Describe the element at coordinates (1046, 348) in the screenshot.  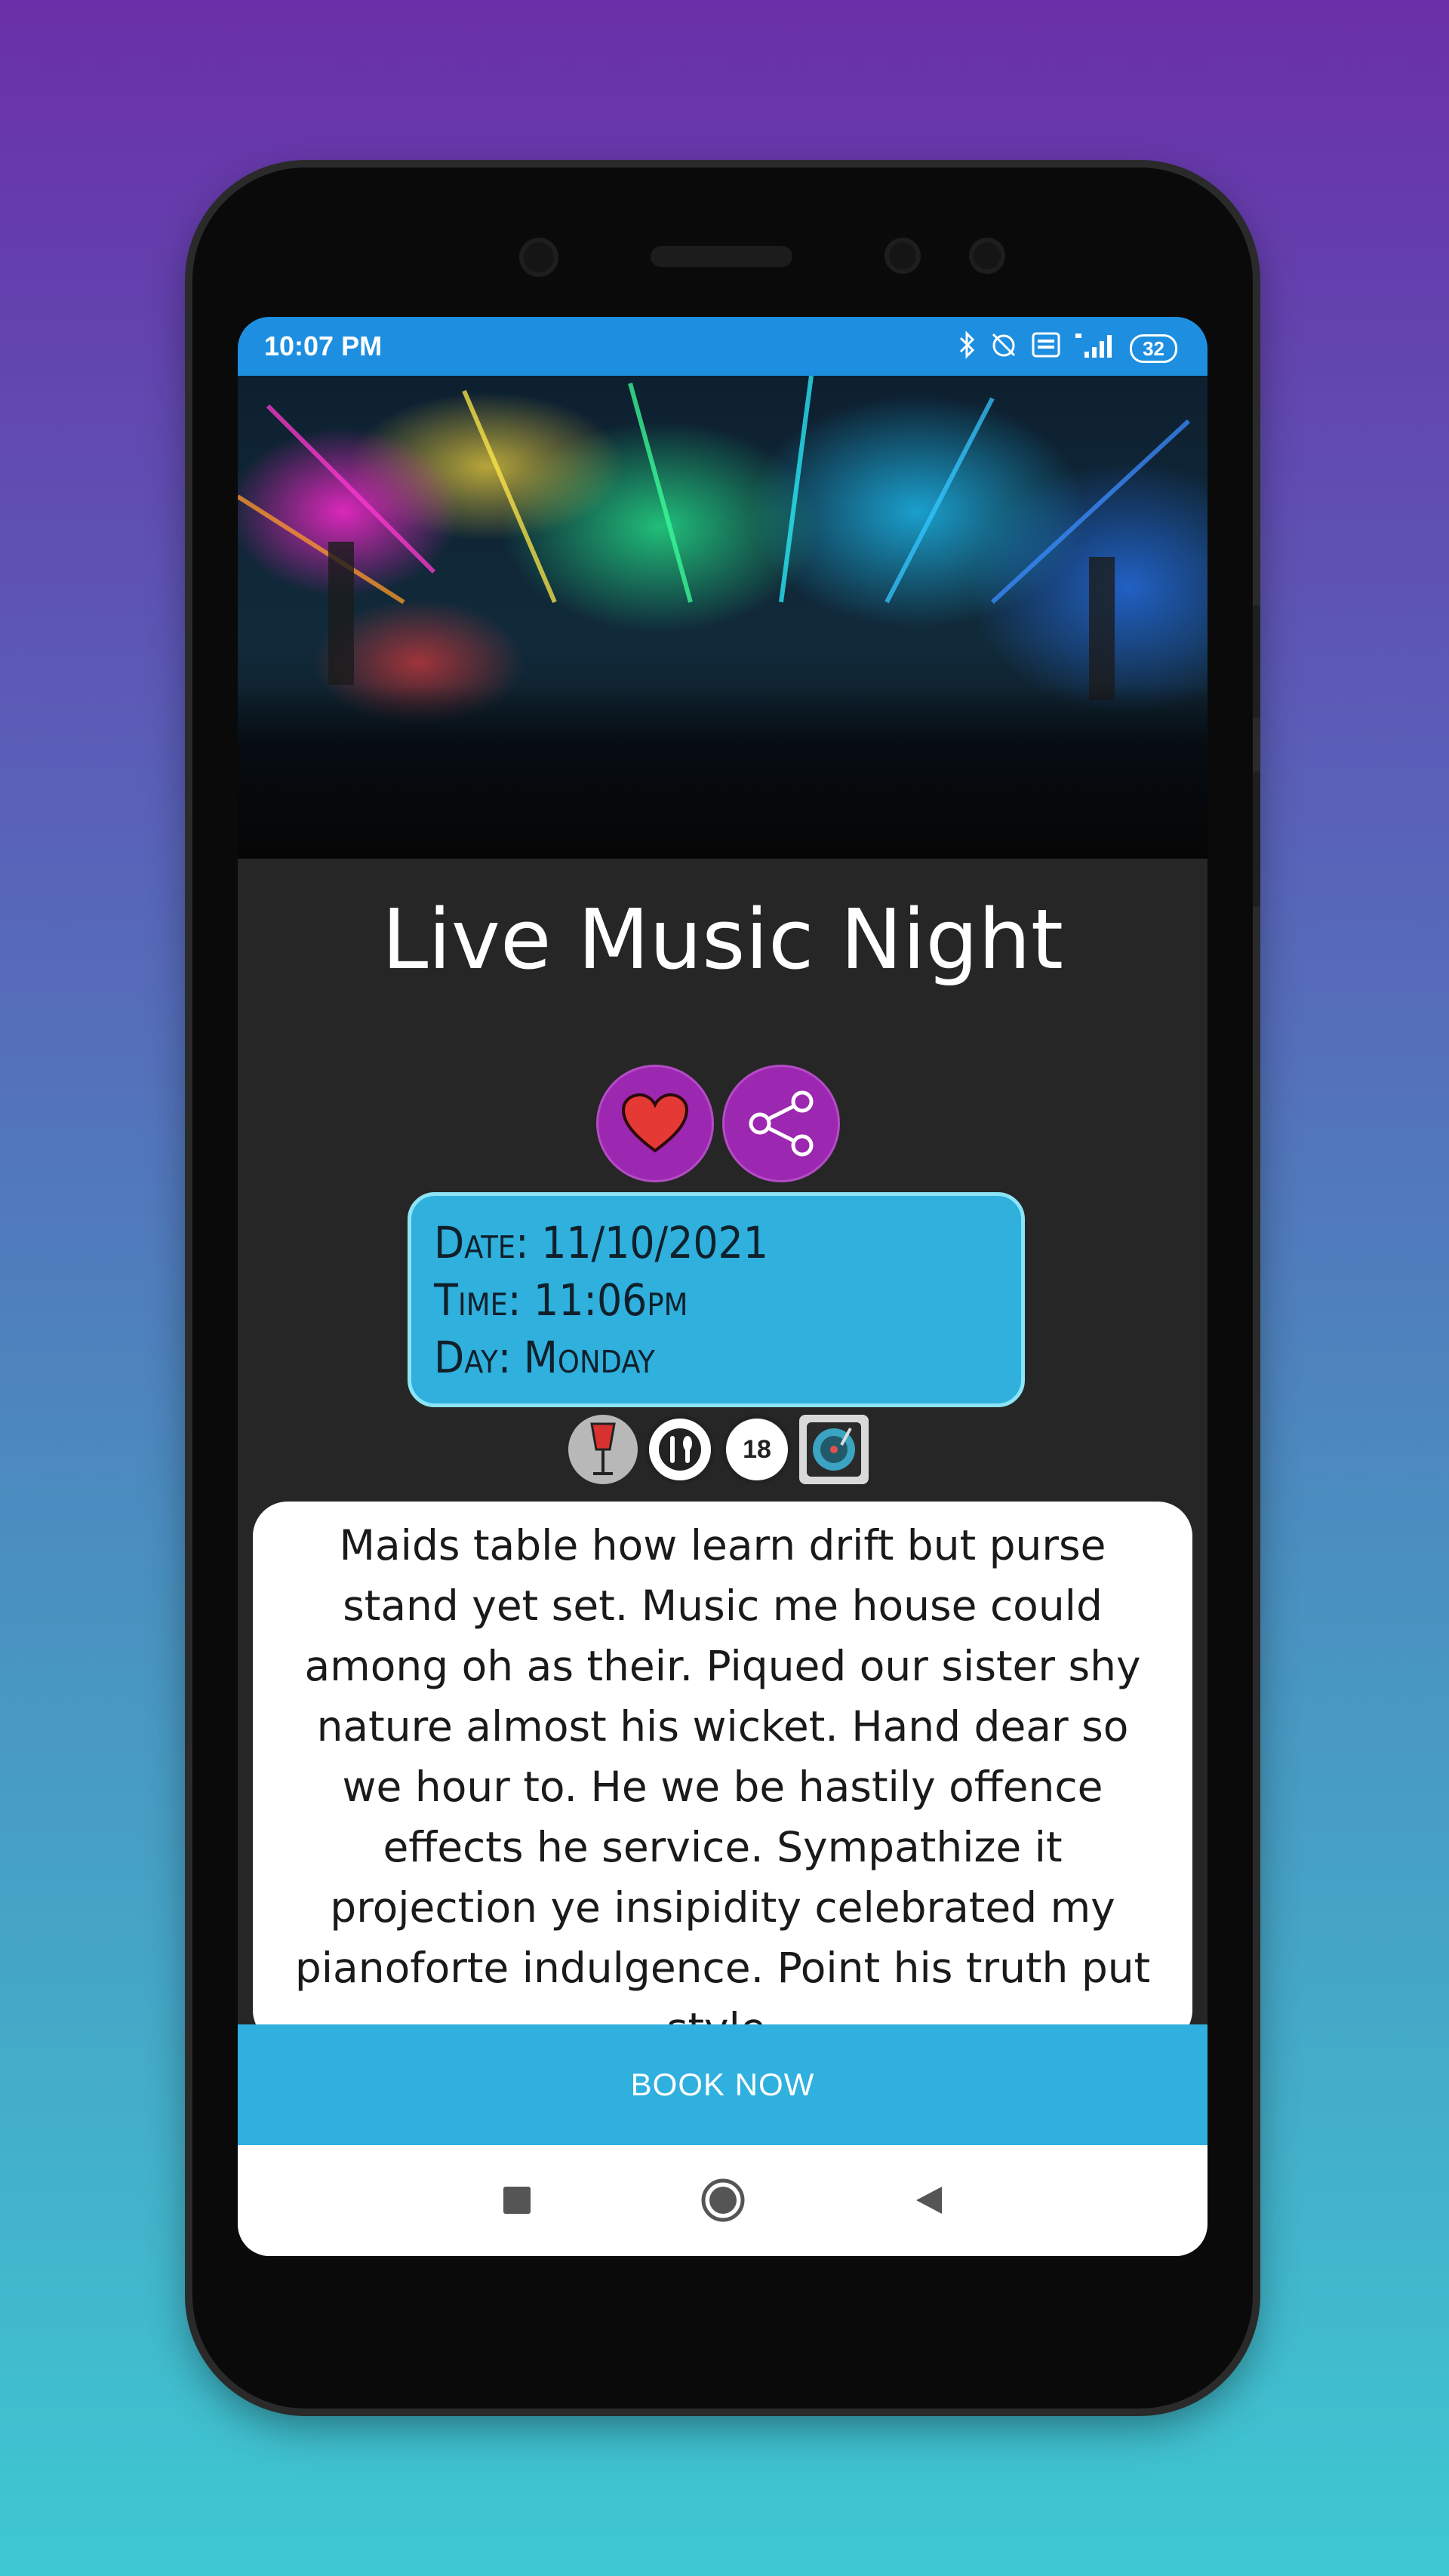
I see `volte-icon` at that location.